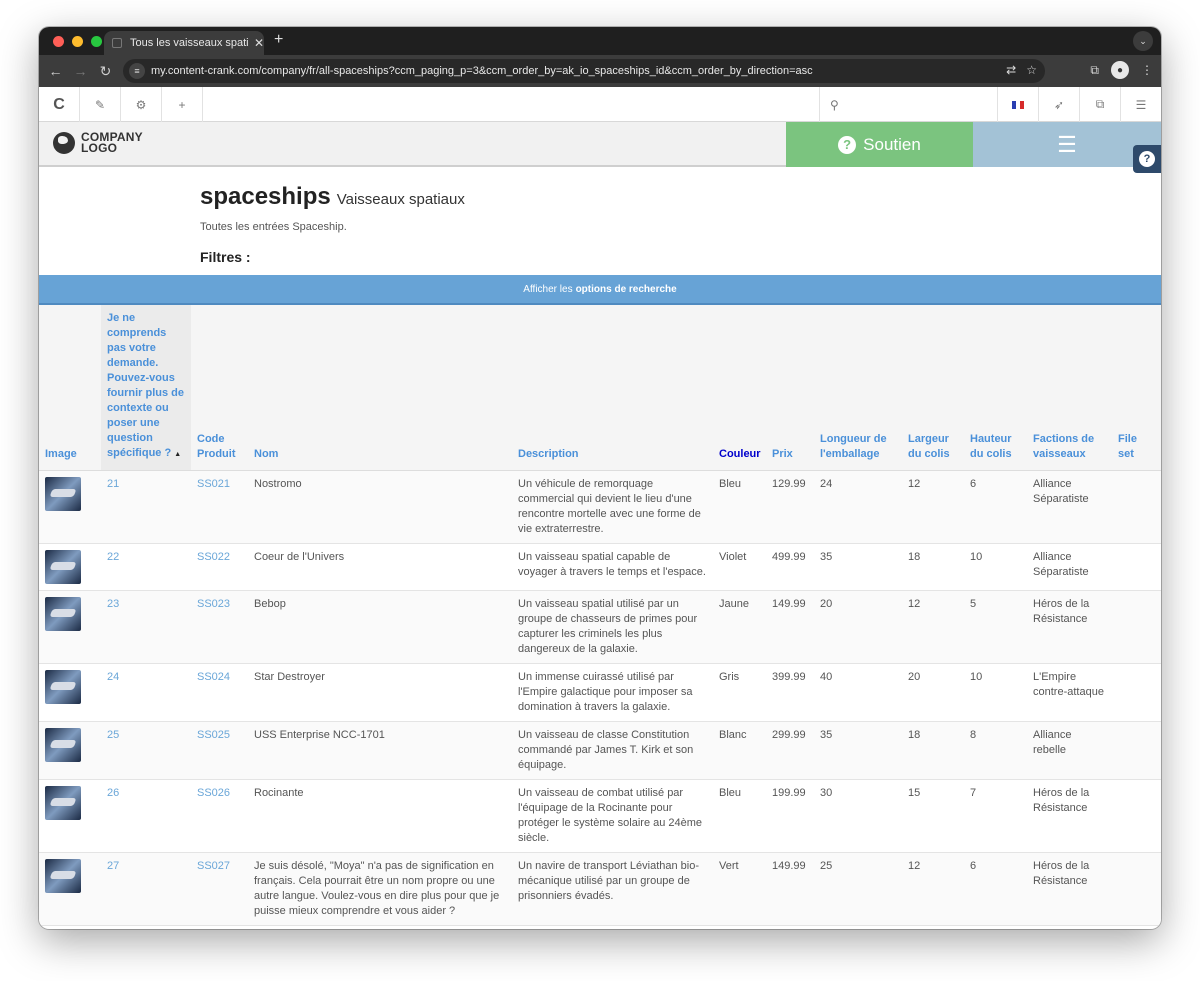 The width and height of the screenshot is (1200, 981). What do you see at coordinates (184, 43) in the screenshot?
I see `browser-tab: Tous les vaisseaux spatiaux : ✕` at bounding box center [184, 43].